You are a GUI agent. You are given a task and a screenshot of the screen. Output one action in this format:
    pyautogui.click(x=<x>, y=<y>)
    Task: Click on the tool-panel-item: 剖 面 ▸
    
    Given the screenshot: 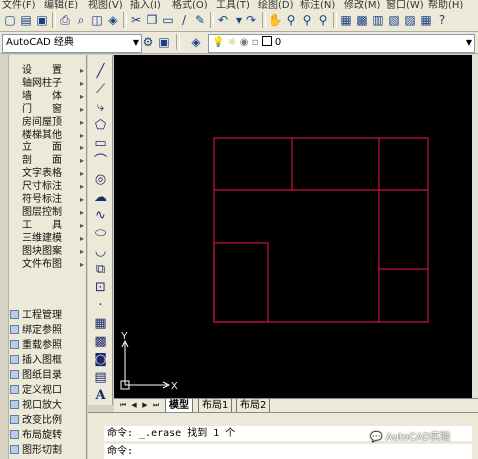 What is the action you would take?
    pyautogui.click(x=47, y=161)
    